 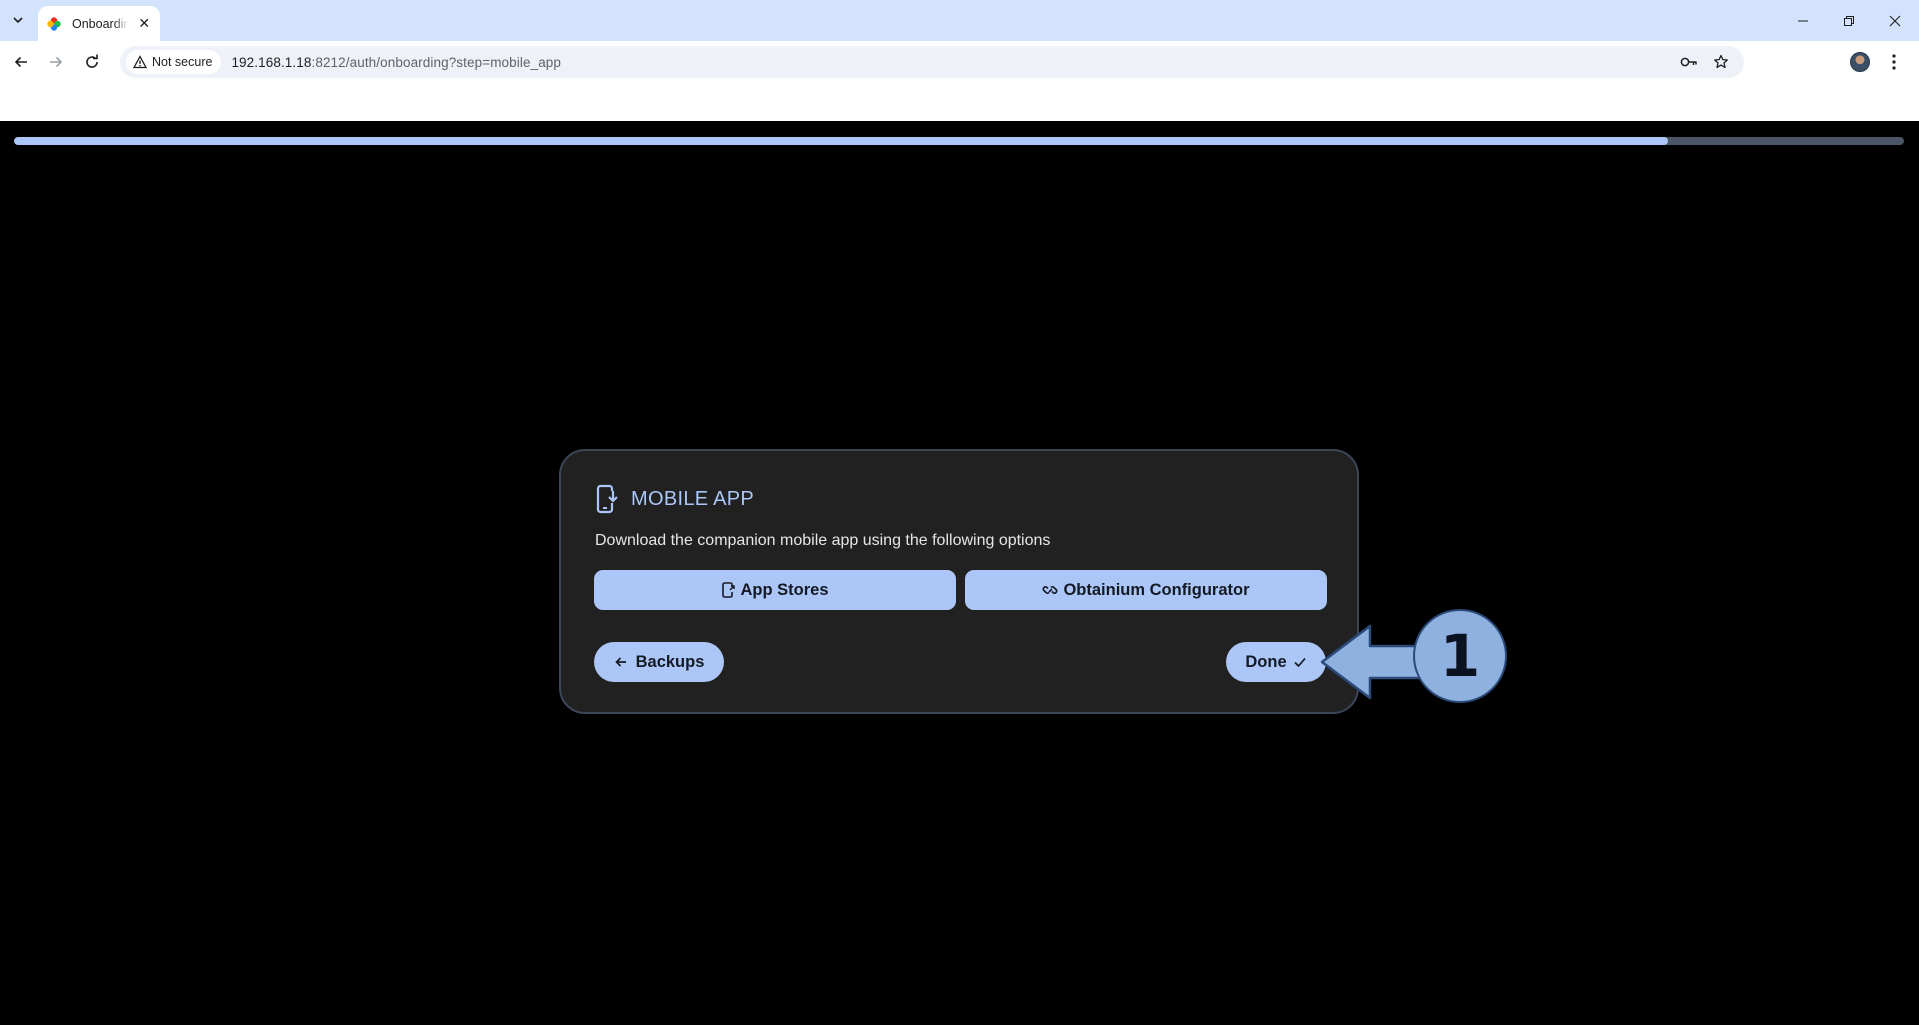 I want to click on minimize-icon, so click(x=1803, y=20).